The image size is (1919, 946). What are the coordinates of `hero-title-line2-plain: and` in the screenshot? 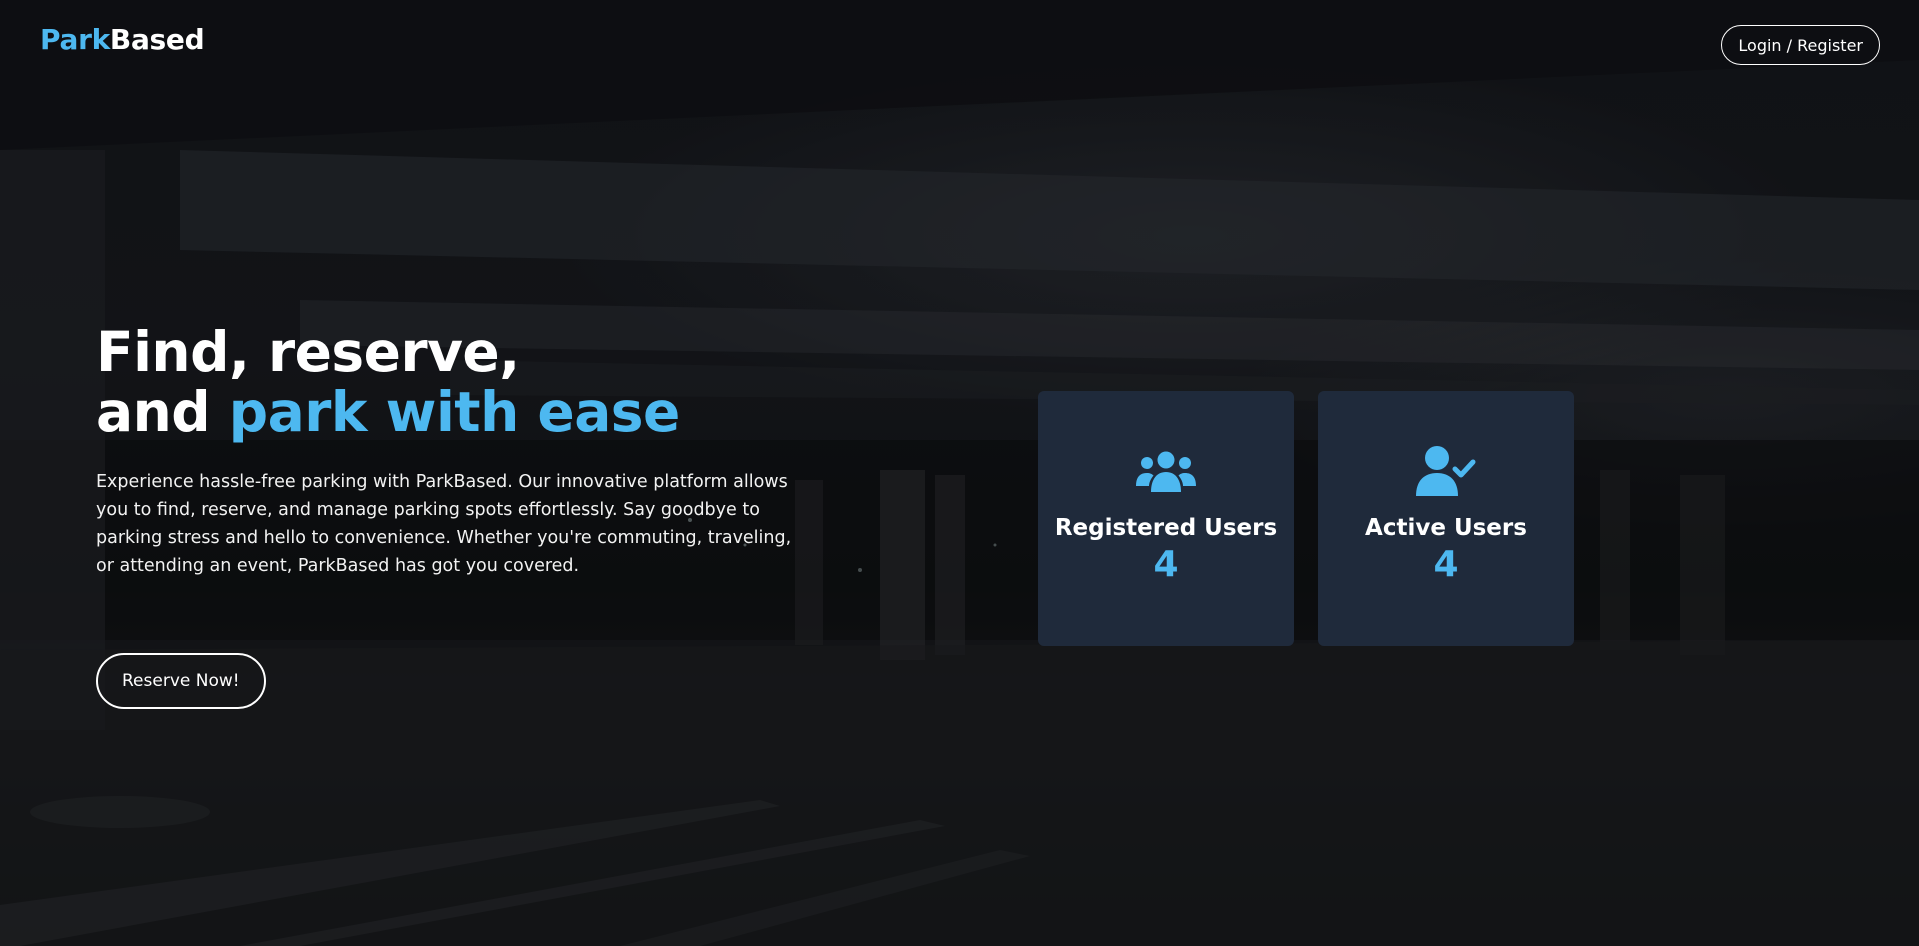 It's located at (162, 412).